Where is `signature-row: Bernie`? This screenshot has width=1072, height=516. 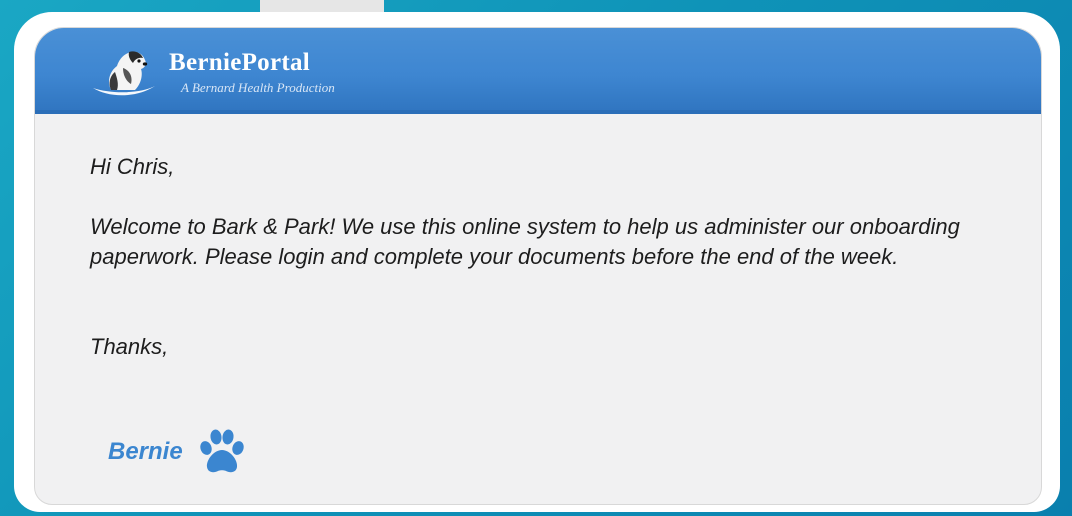
signature-row: Bernie is located at coordinates (177, 452).